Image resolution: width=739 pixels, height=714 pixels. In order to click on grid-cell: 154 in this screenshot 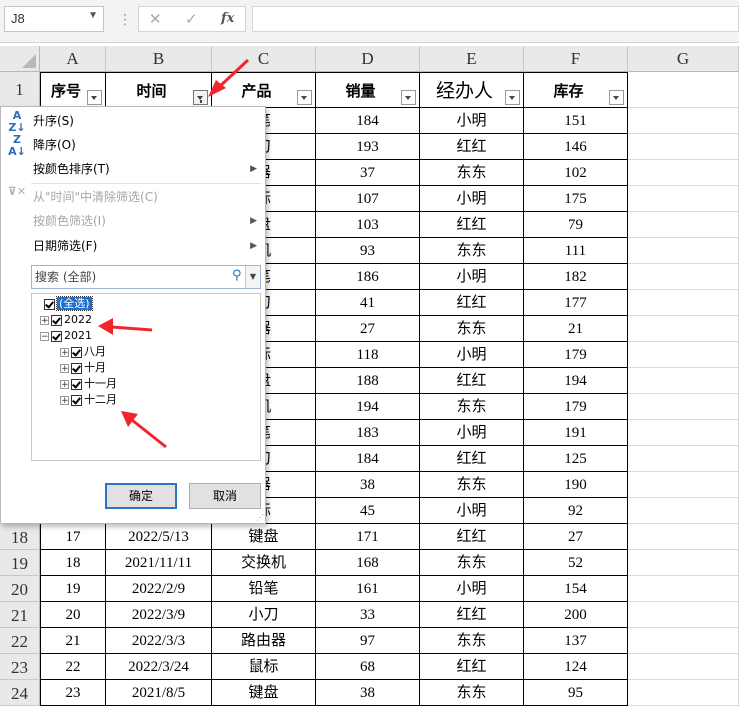, I will do `click(576, 589)`.